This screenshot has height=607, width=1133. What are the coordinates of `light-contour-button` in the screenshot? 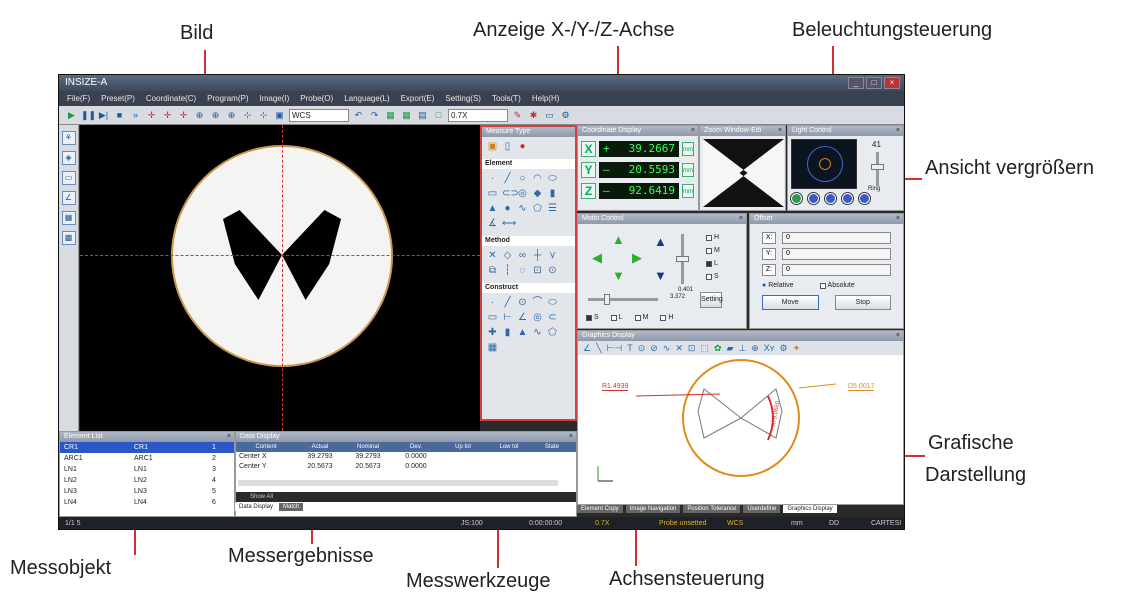 It's located at (830, 198).